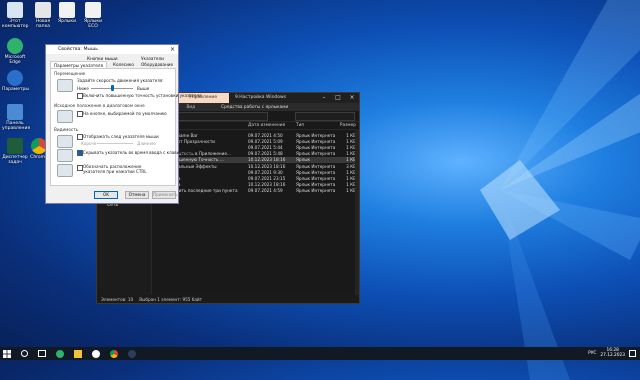  I want to click on desktop-icon-shortcuts: Ярлыки, so click(67, 13).